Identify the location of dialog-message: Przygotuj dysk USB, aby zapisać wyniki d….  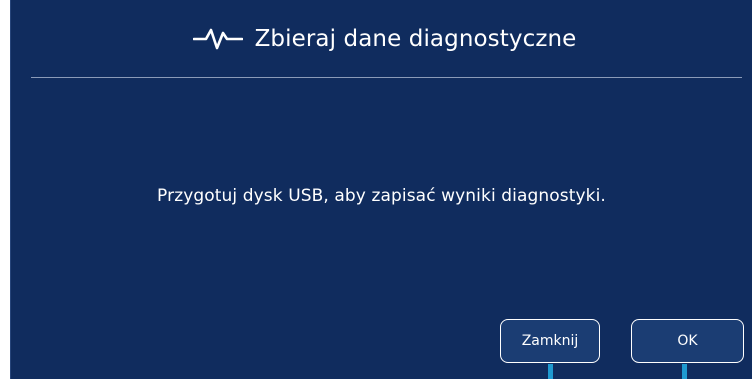
(381, 196).